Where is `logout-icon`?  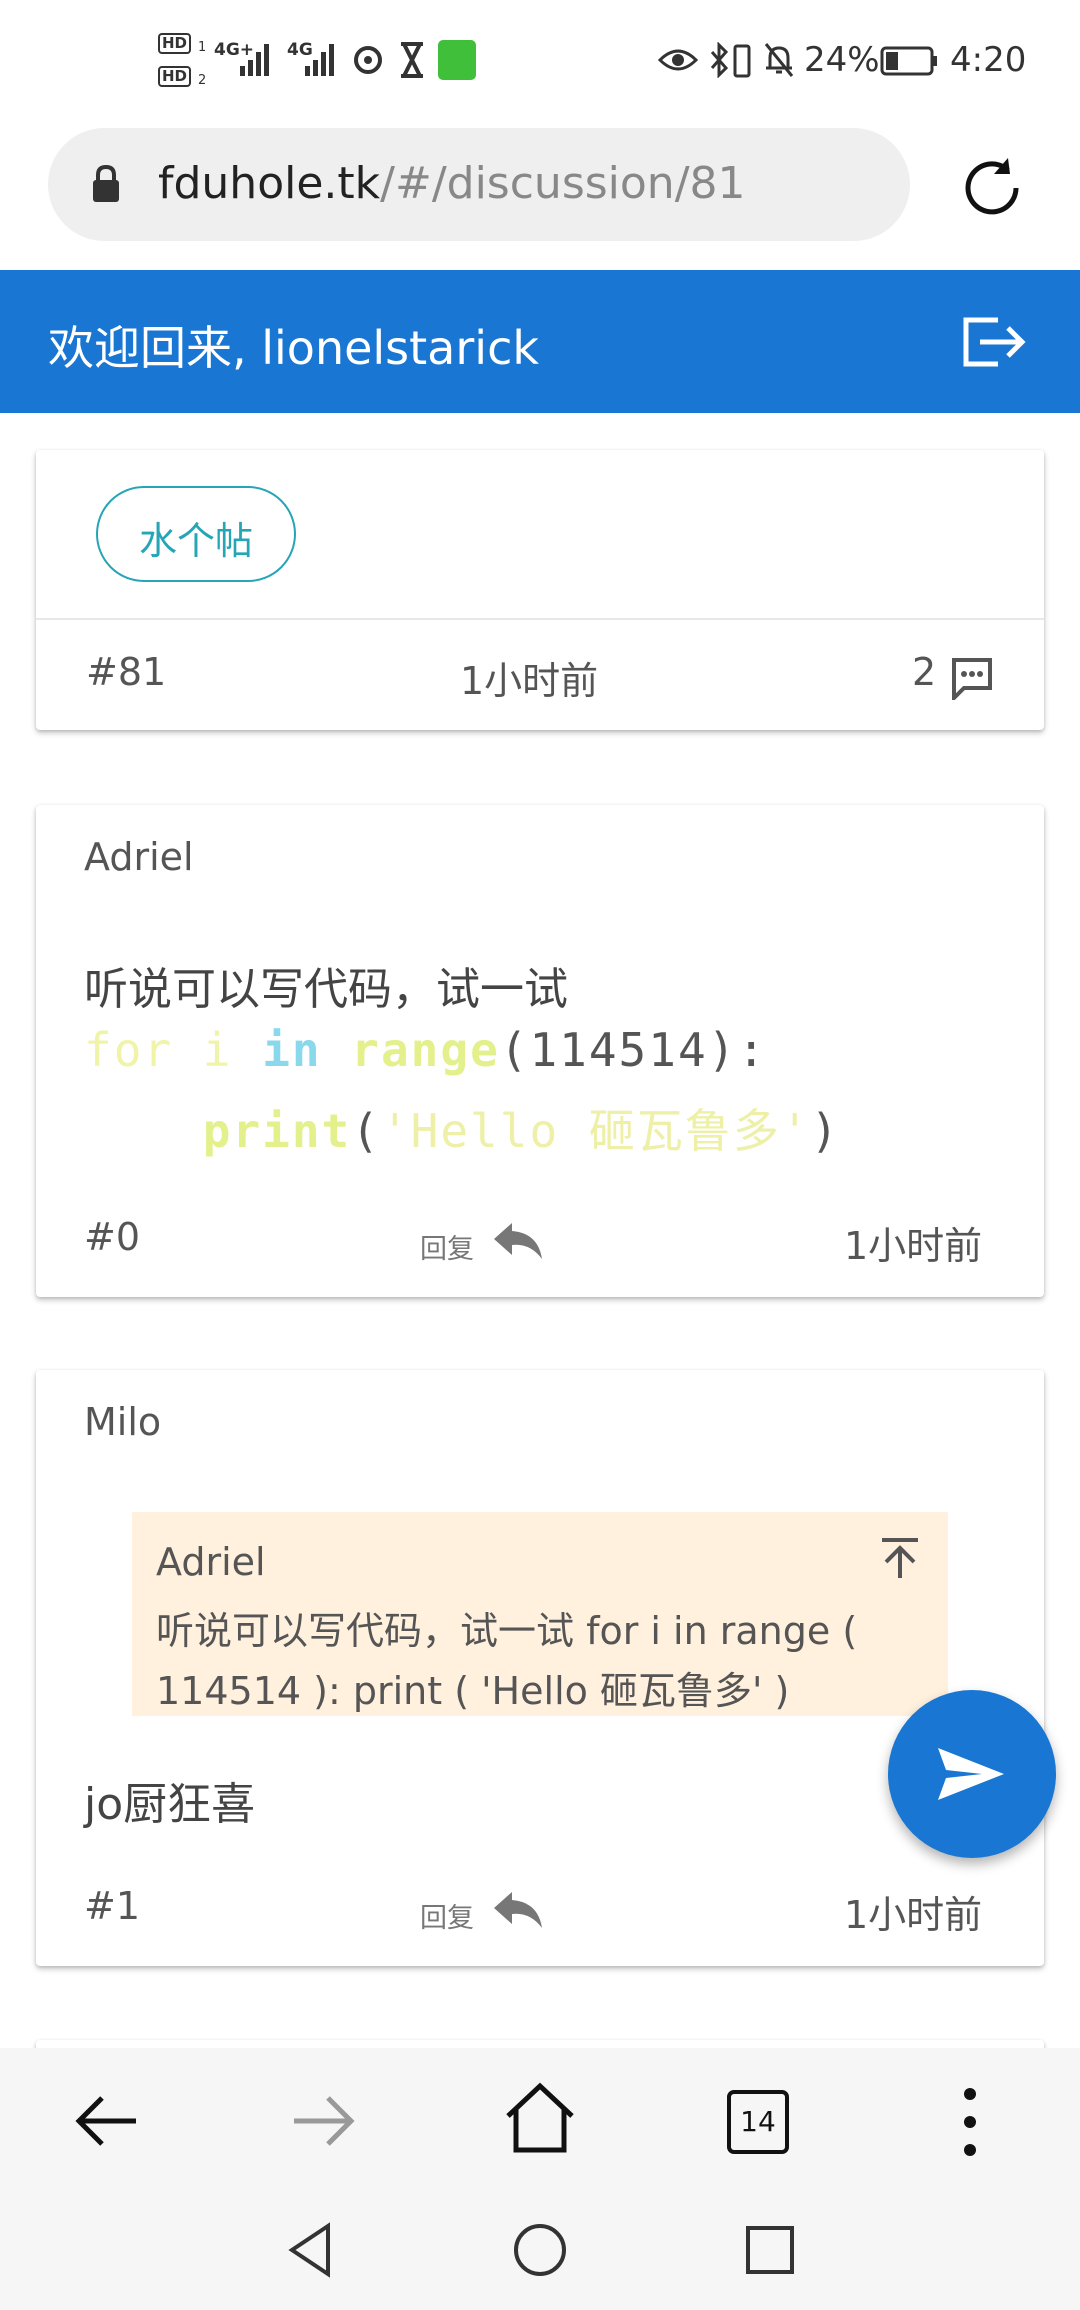 logout-icon is located at coordinates (994, 342).